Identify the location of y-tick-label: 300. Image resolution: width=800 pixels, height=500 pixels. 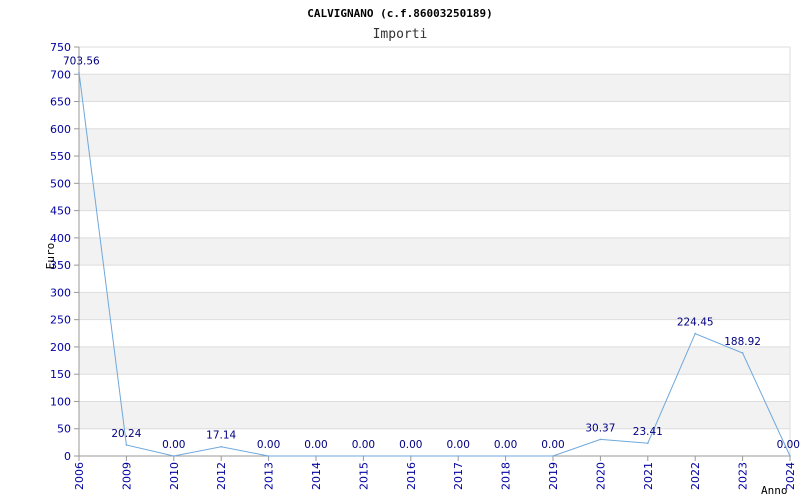
(60, 292).